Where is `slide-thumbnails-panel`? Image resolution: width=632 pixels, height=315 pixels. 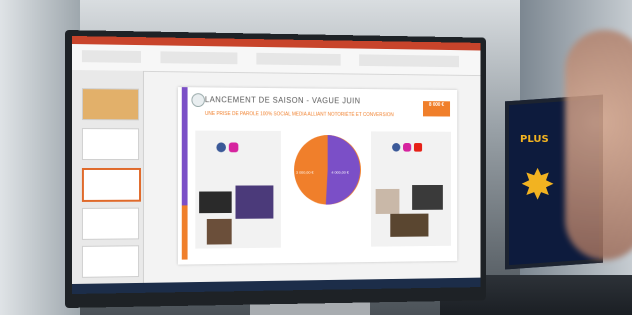 slide-thumbnails-panel is located at coordinates (108, 177).